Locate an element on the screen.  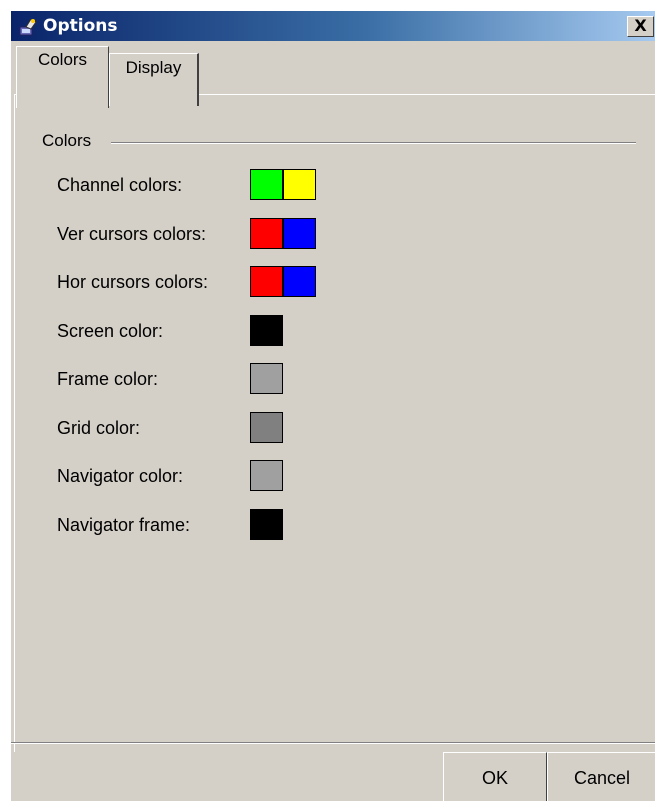
group-divider is located at coordinates (373, 143).